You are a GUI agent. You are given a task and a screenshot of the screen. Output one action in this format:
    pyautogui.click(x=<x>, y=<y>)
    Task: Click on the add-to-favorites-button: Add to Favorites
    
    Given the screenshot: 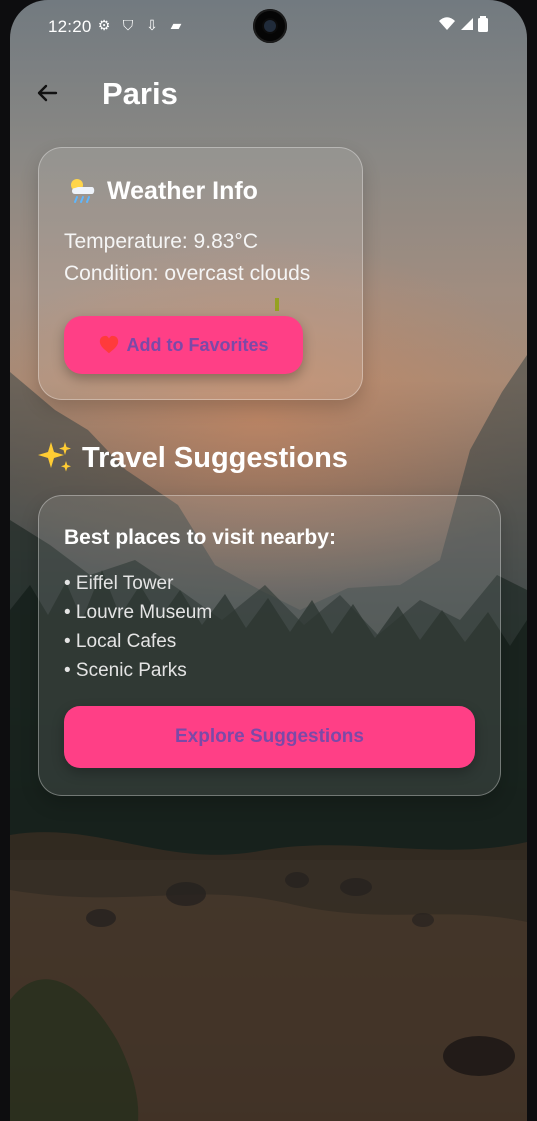 What is the action you would take?
    pyautogui.click(x=183, y=345)
    